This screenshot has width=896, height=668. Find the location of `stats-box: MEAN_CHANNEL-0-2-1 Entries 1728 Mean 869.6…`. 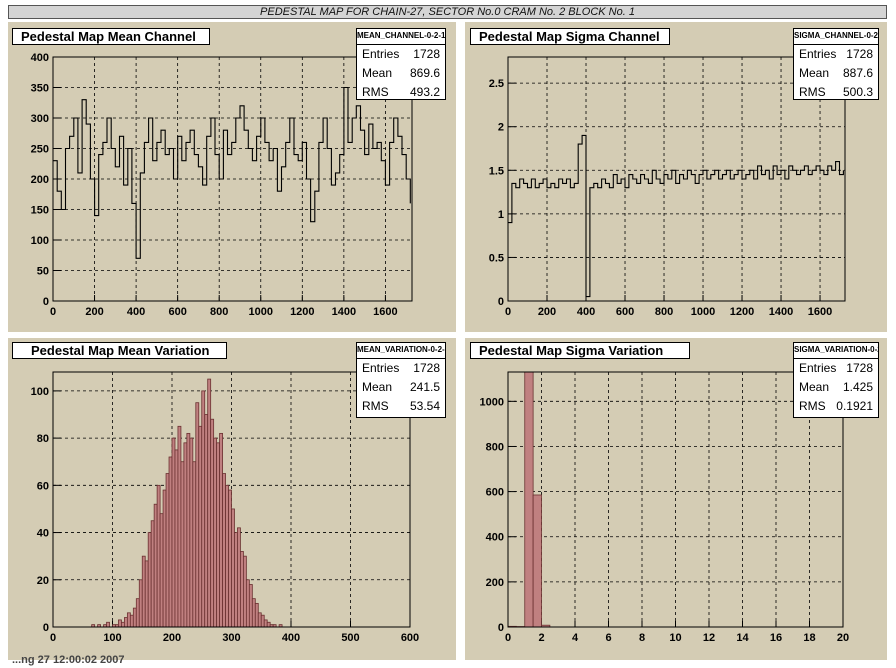

stats-box: MEAN_CHANNEL-0-2-1 Entries 1728 Mean 869.6… is located at coordinates (401, 64).